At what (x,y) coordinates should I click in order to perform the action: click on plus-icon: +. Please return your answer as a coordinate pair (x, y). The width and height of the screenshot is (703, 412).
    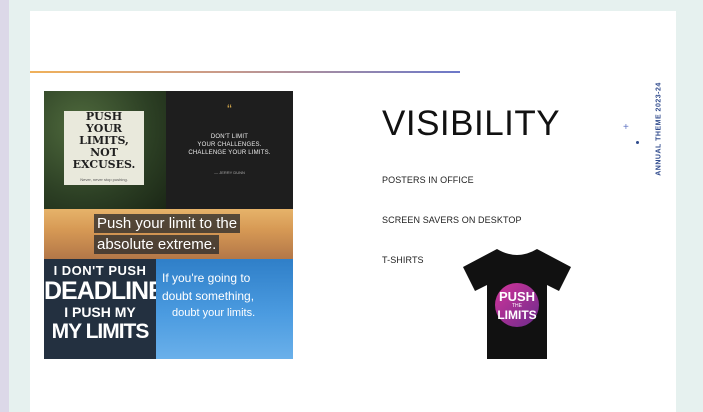
    Looking at the image, I should click on (626, 127).